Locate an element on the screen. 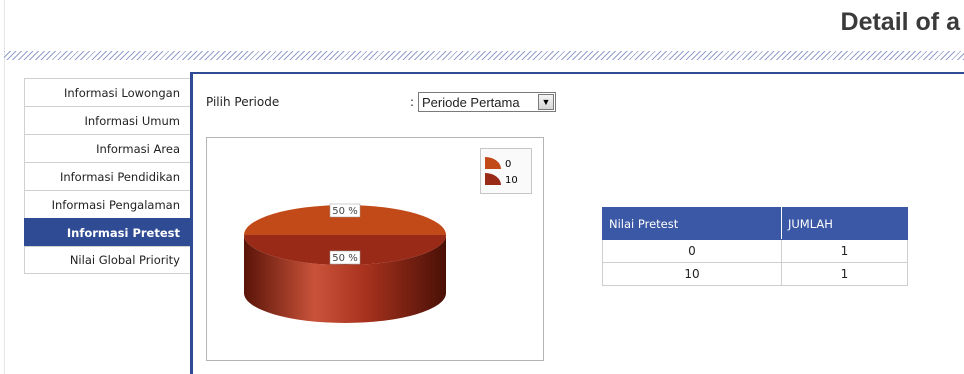 This screenshot has height=374, width=964. page-title: Detail of a is located at coordinates (900, 22).